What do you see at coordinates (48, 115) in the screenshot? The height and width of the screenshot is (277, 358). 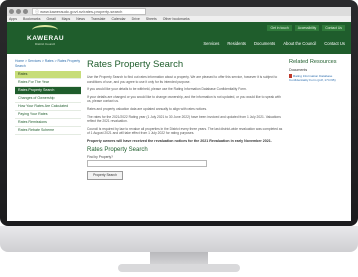 I see `sidebar-item-paying-rates: Paying Your Rates` at bounding box center [48, 115].